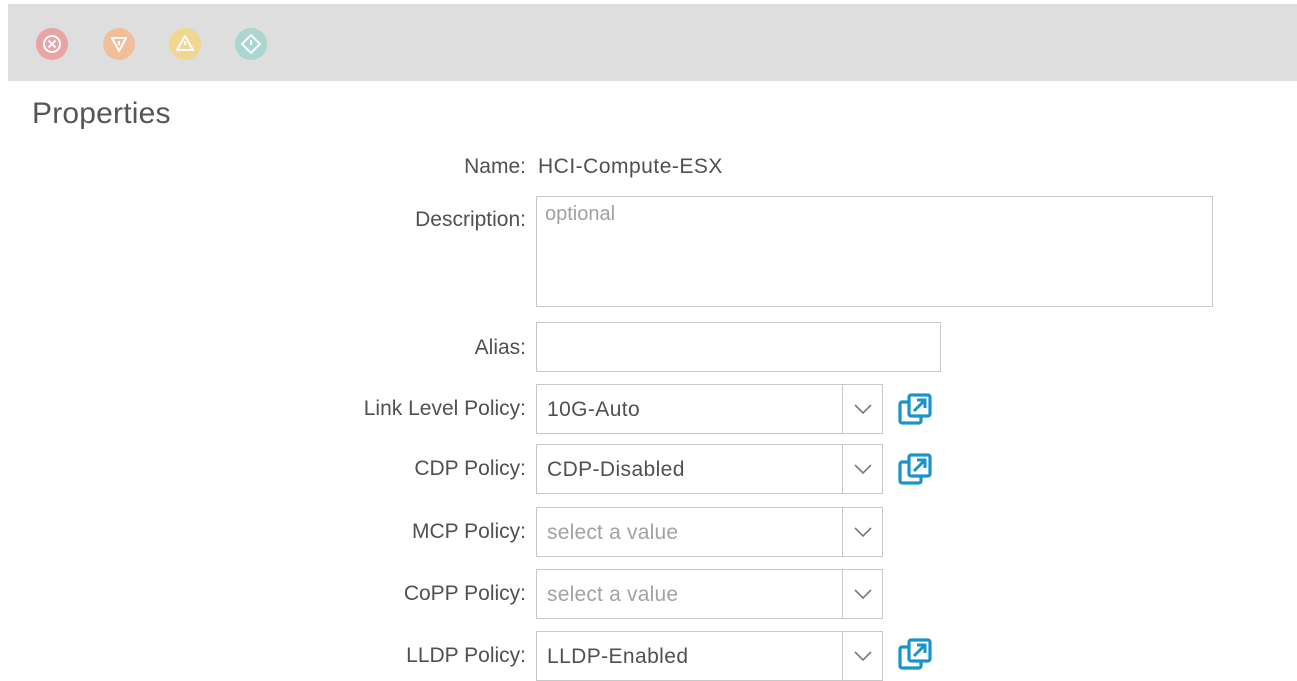 The height and width of the screenshot is (681, 1297). What do you see at coordinates (652, 42) in the screenshot?
I see `fault-summary-bar` at bounding box center [652, 42].